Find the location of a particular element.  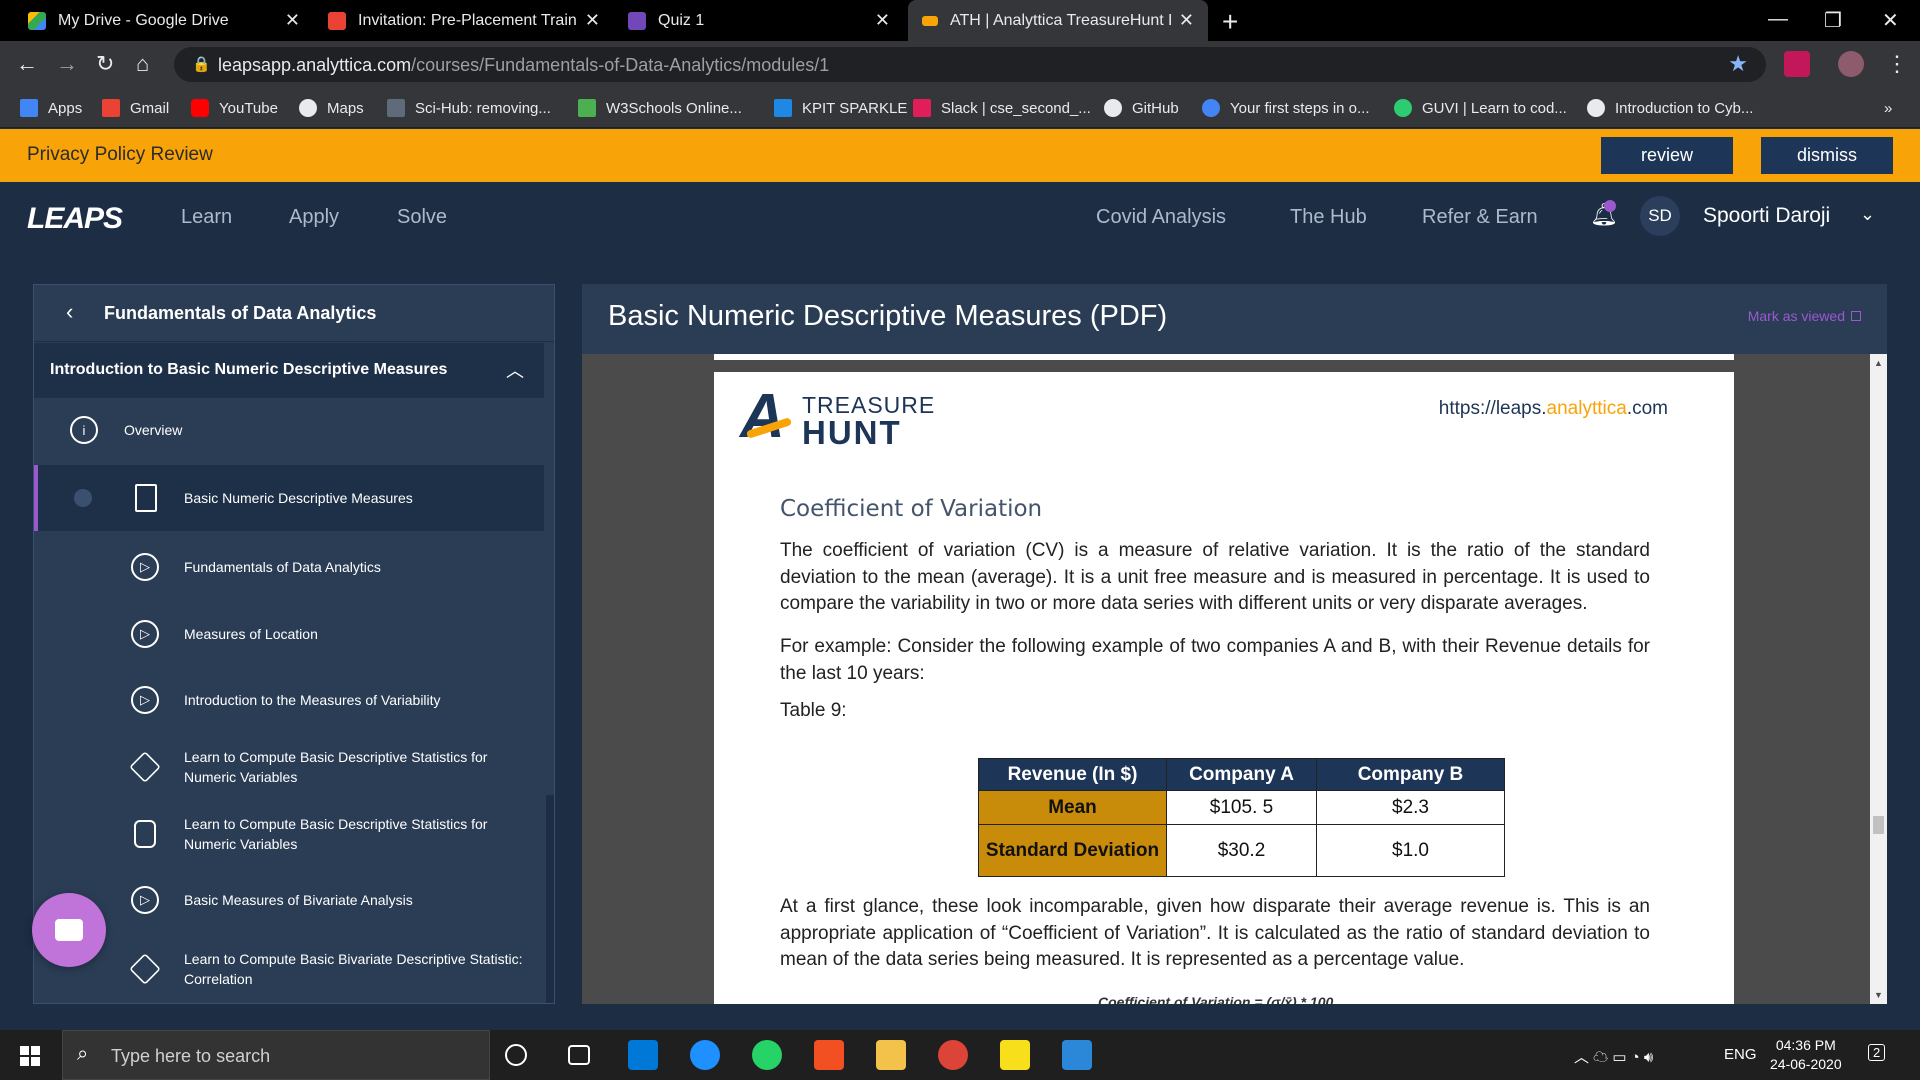

chevron-down-icon: ⌄ is located at coordinates (1867, 214).